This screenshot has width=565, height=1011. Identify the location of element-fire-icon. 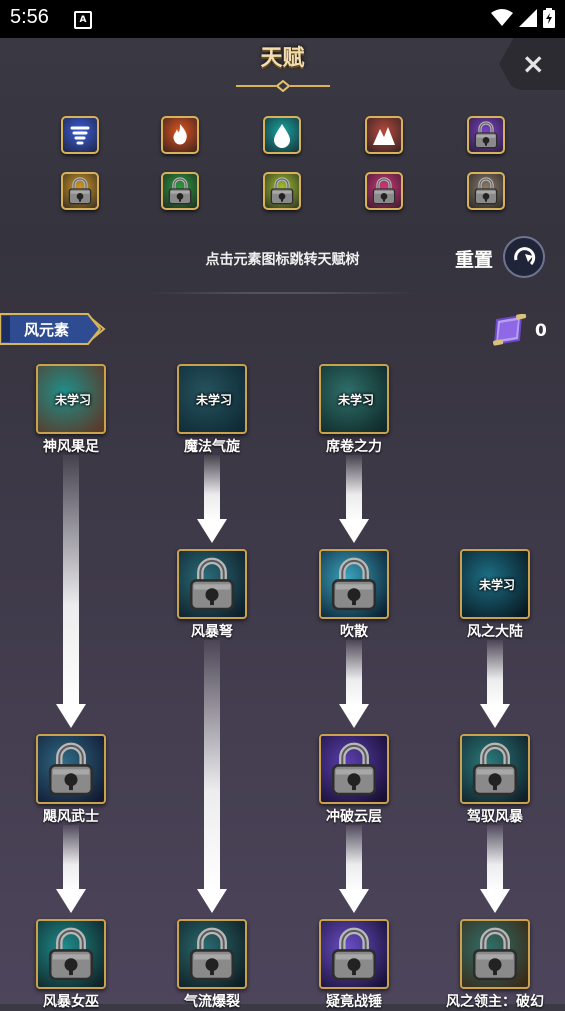
(180, 135).